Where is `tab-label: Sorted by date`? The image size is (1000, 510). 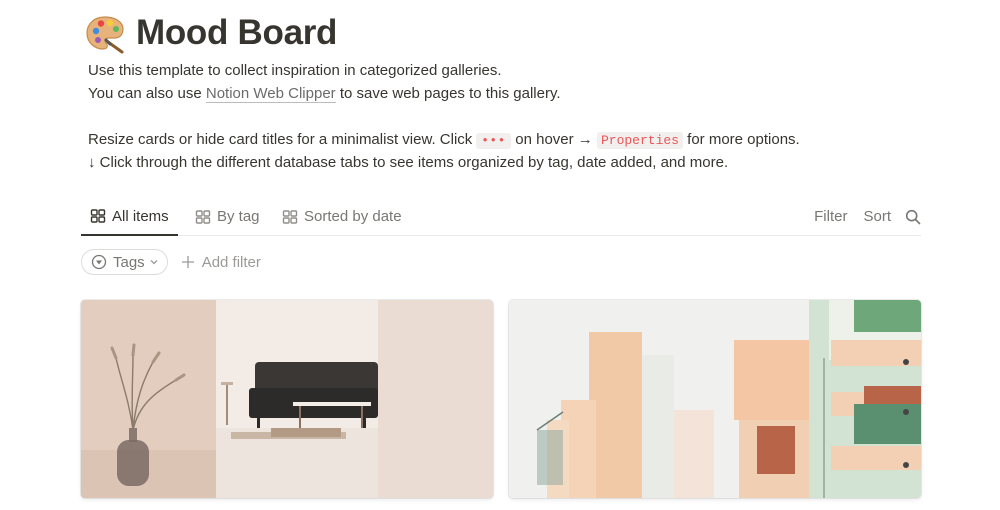
tab-label: Sorted by date is located at coordinates (353, 216).